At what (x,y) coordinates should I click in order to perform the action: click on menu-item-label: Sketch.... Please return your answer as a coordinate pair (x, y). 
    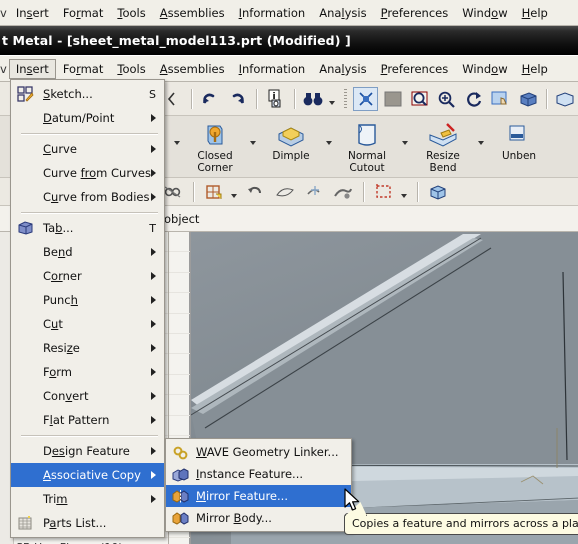
    Looking at the image, I should click on (68, 94).